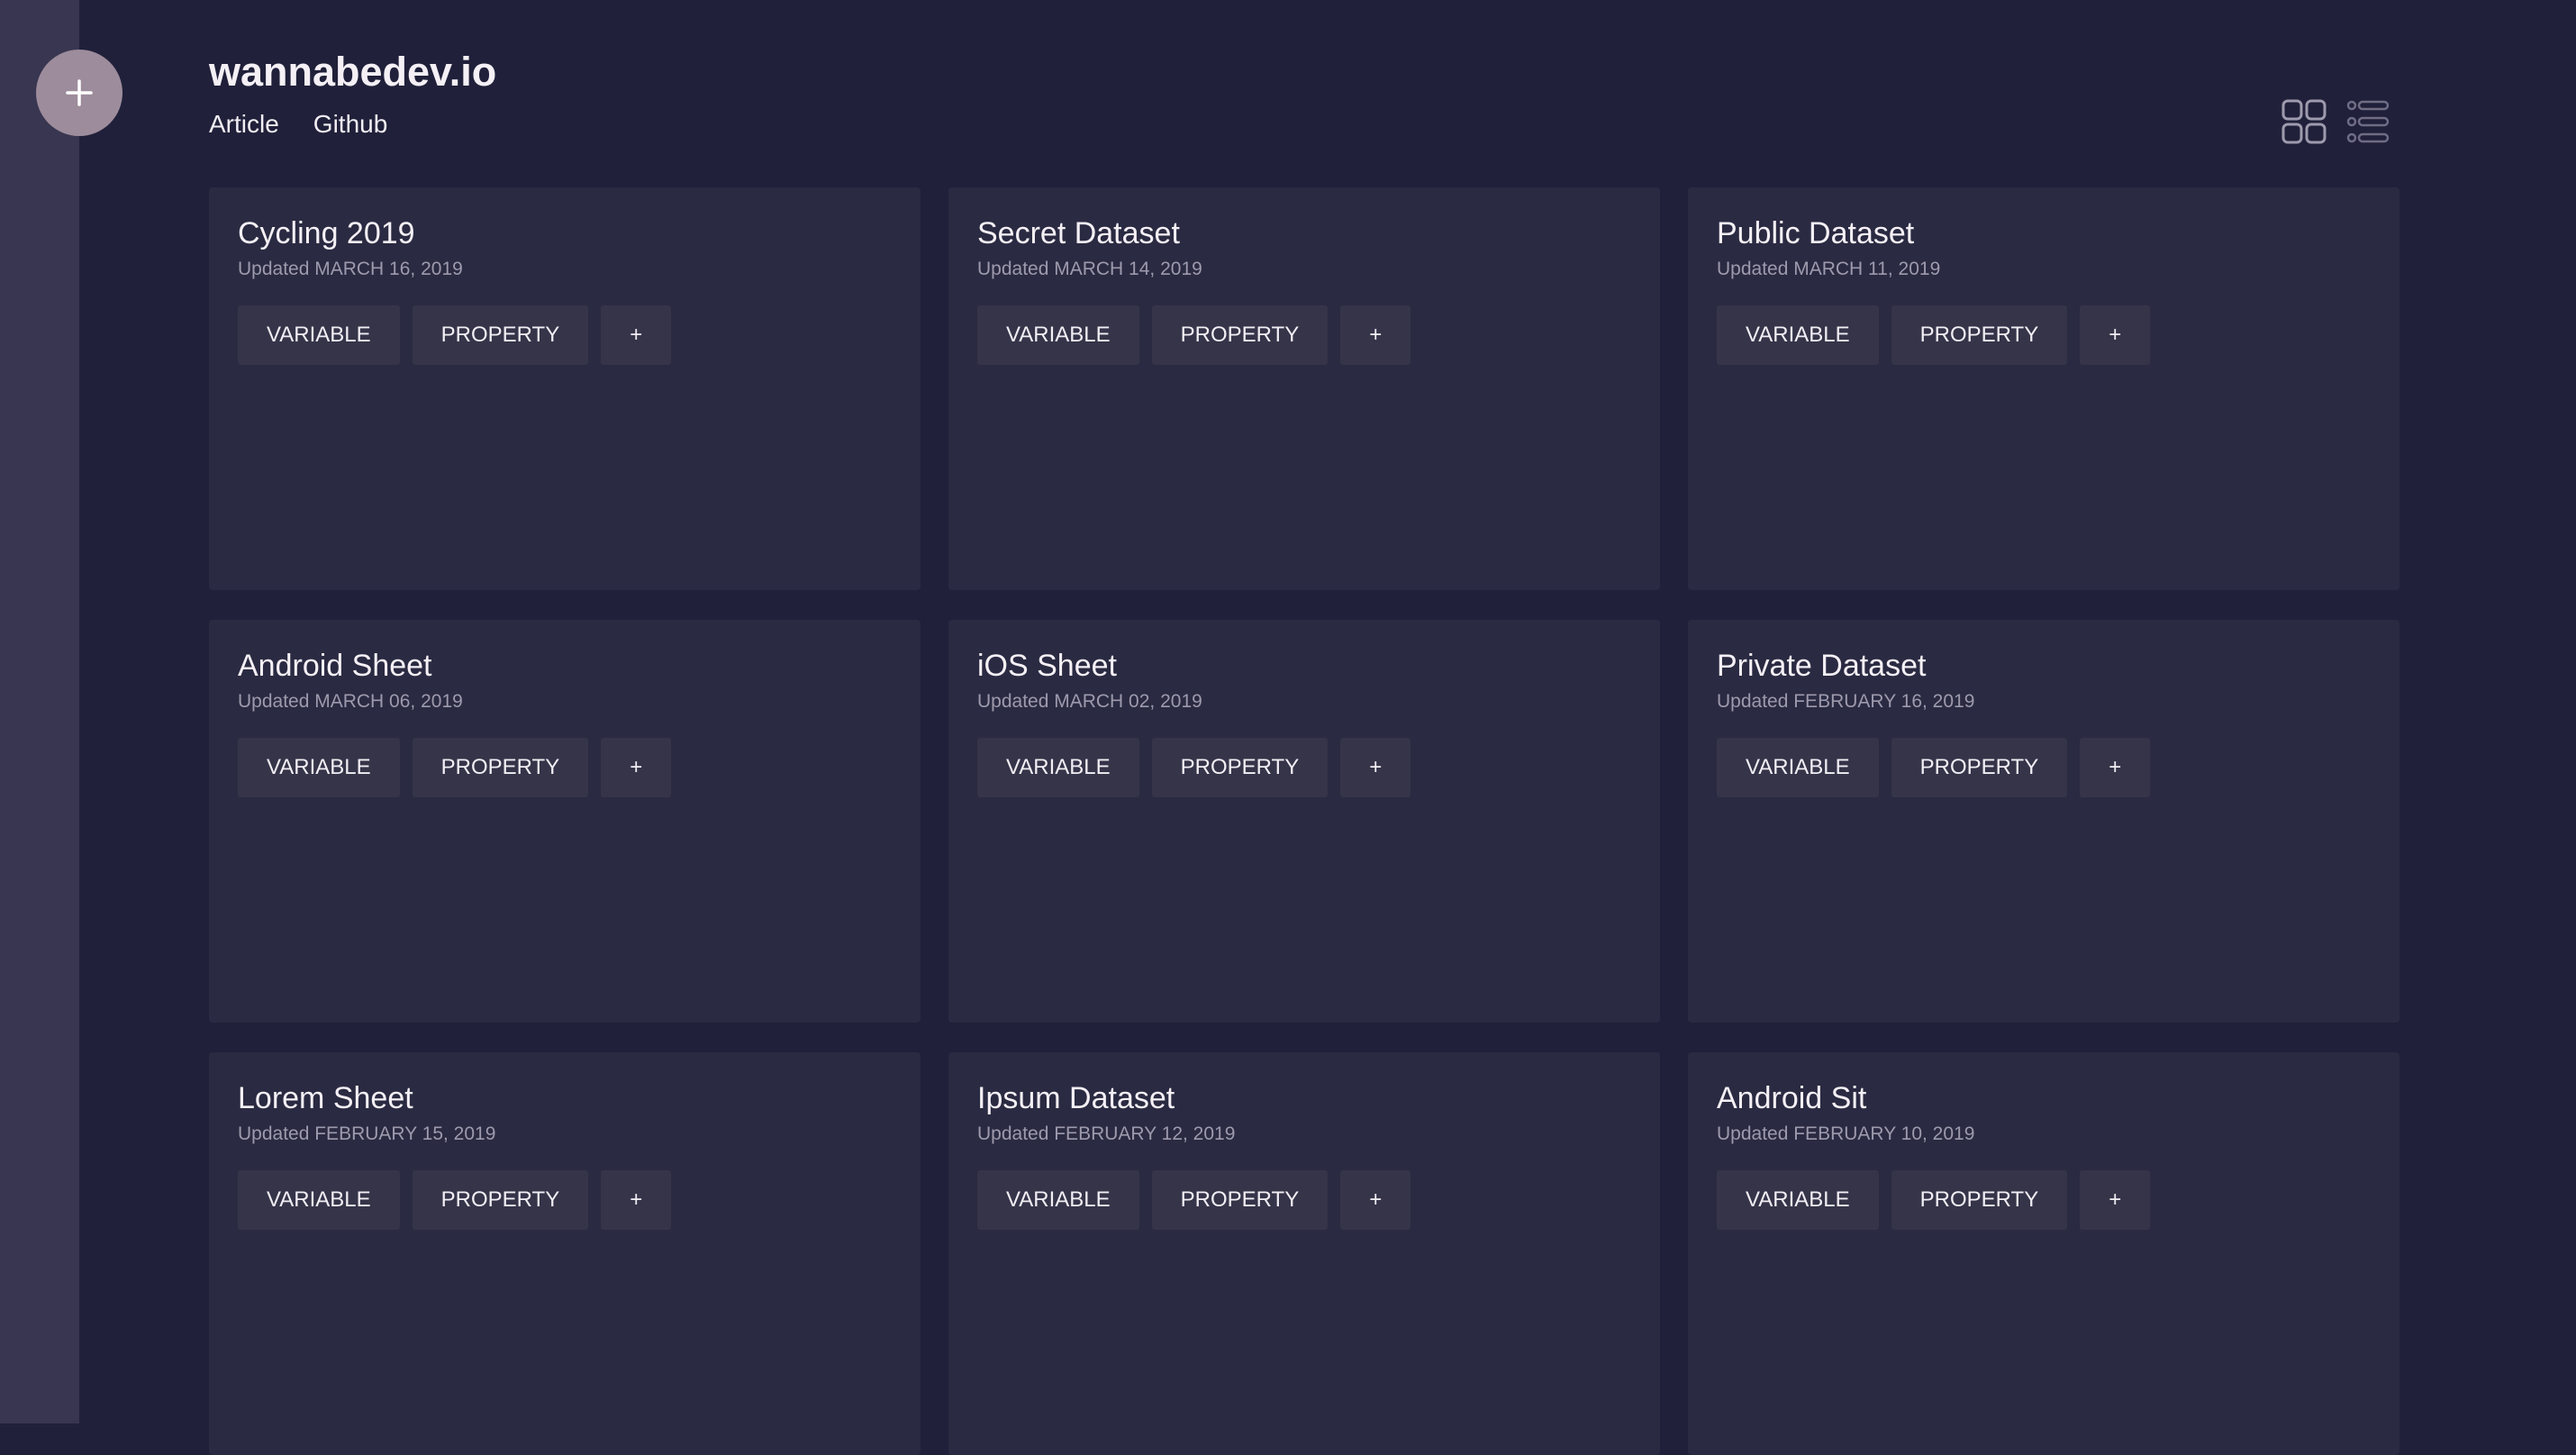 The width and height of the screenshot is (2576, 1455). What do you see at coordinates (1089, 269) in the screenshot?
I see `card-updated-date: Updated MARCH 14, 2019` at bounding box center [1089, 269].